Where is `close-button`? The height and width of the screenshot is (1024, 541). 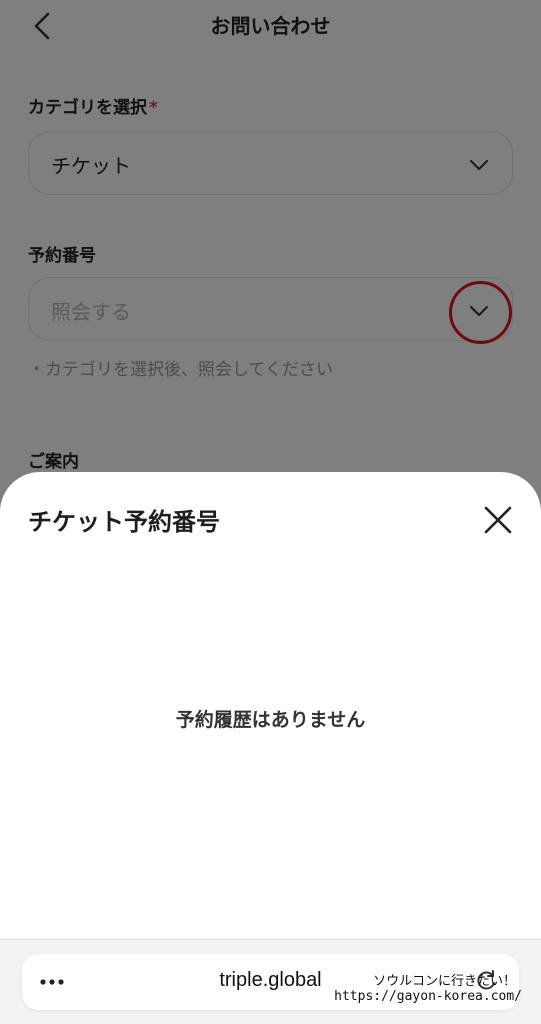
close-button is located at coordinates (498, 520).